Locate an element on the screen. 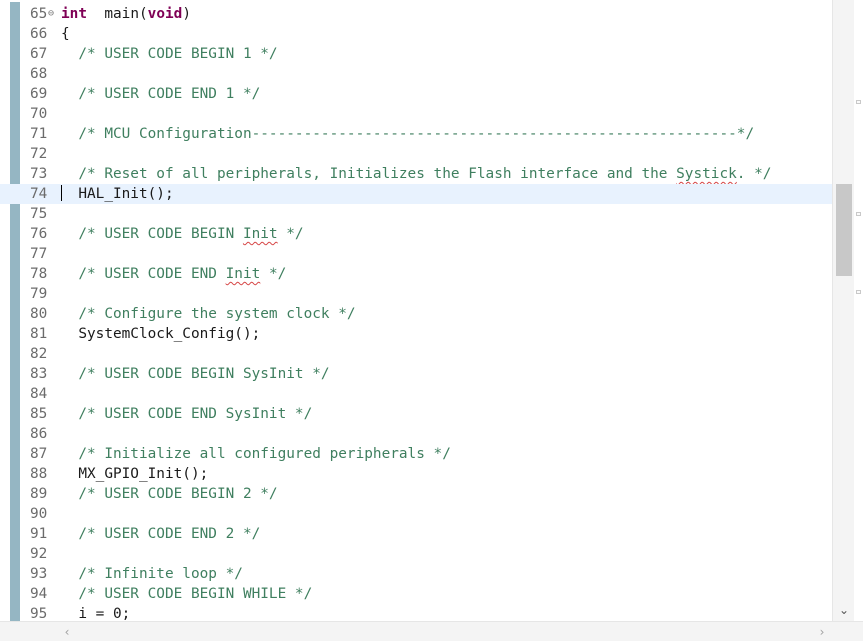 This screenshot has height=641, width=863. code-line: 76 /* USER CODE BEGIN Init */ is located at coordinates (416, 234).